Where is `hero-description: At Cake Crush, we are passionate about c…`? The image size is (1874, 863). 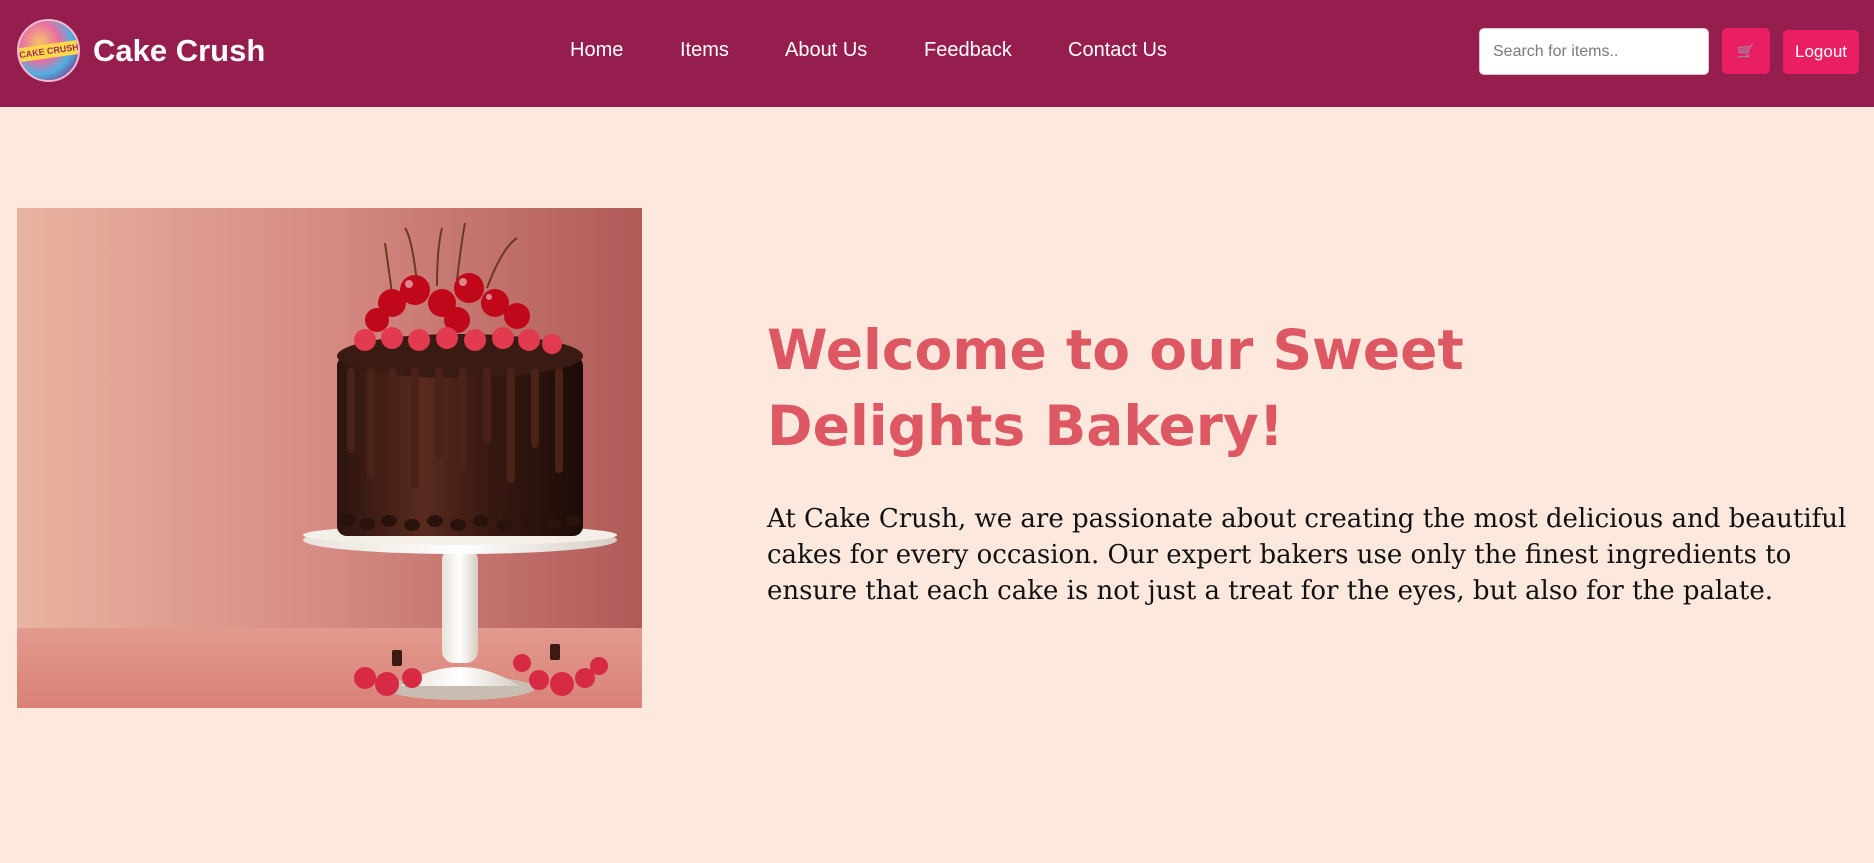 hero-description: At Cake Crush, we are passionate about c… is located at coordinates (1307, 555).